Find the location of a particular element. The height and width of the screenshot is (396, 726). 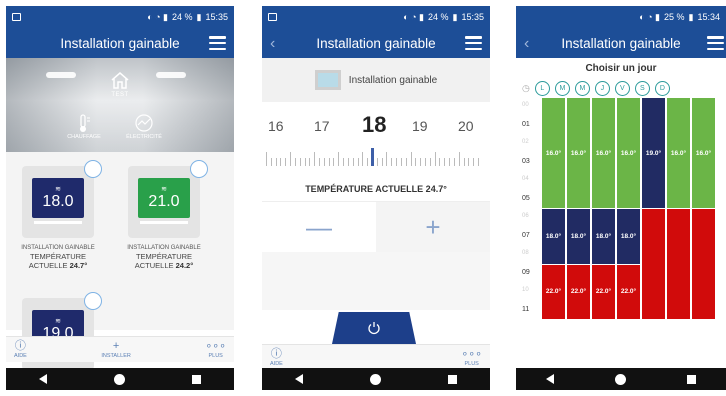

day-button: L is located at coordinates (542, 88).